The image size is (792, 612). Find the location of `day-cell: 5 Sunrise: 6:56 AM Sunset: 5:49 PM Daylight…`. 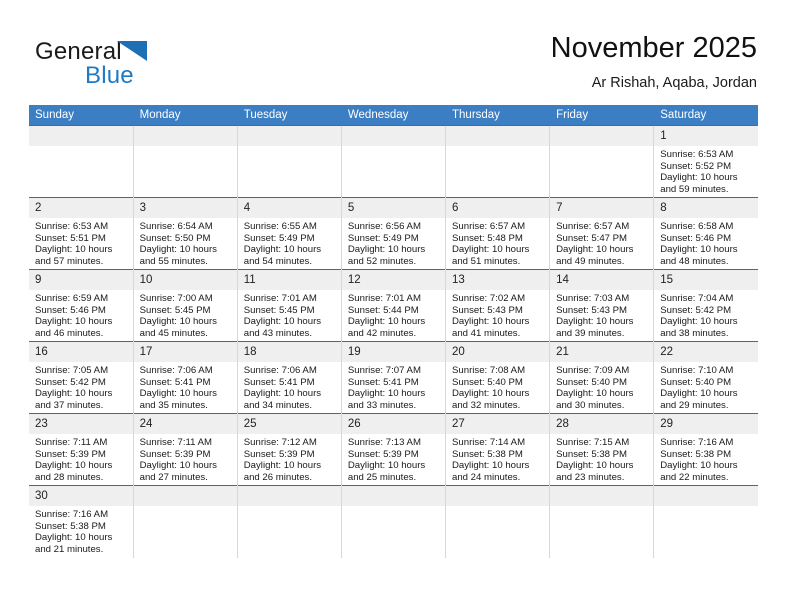

day-cell: 5 Sunrise: 6:56 AM Sunset: 5:49 PM Daylight… is located at coordinates (394, 233).